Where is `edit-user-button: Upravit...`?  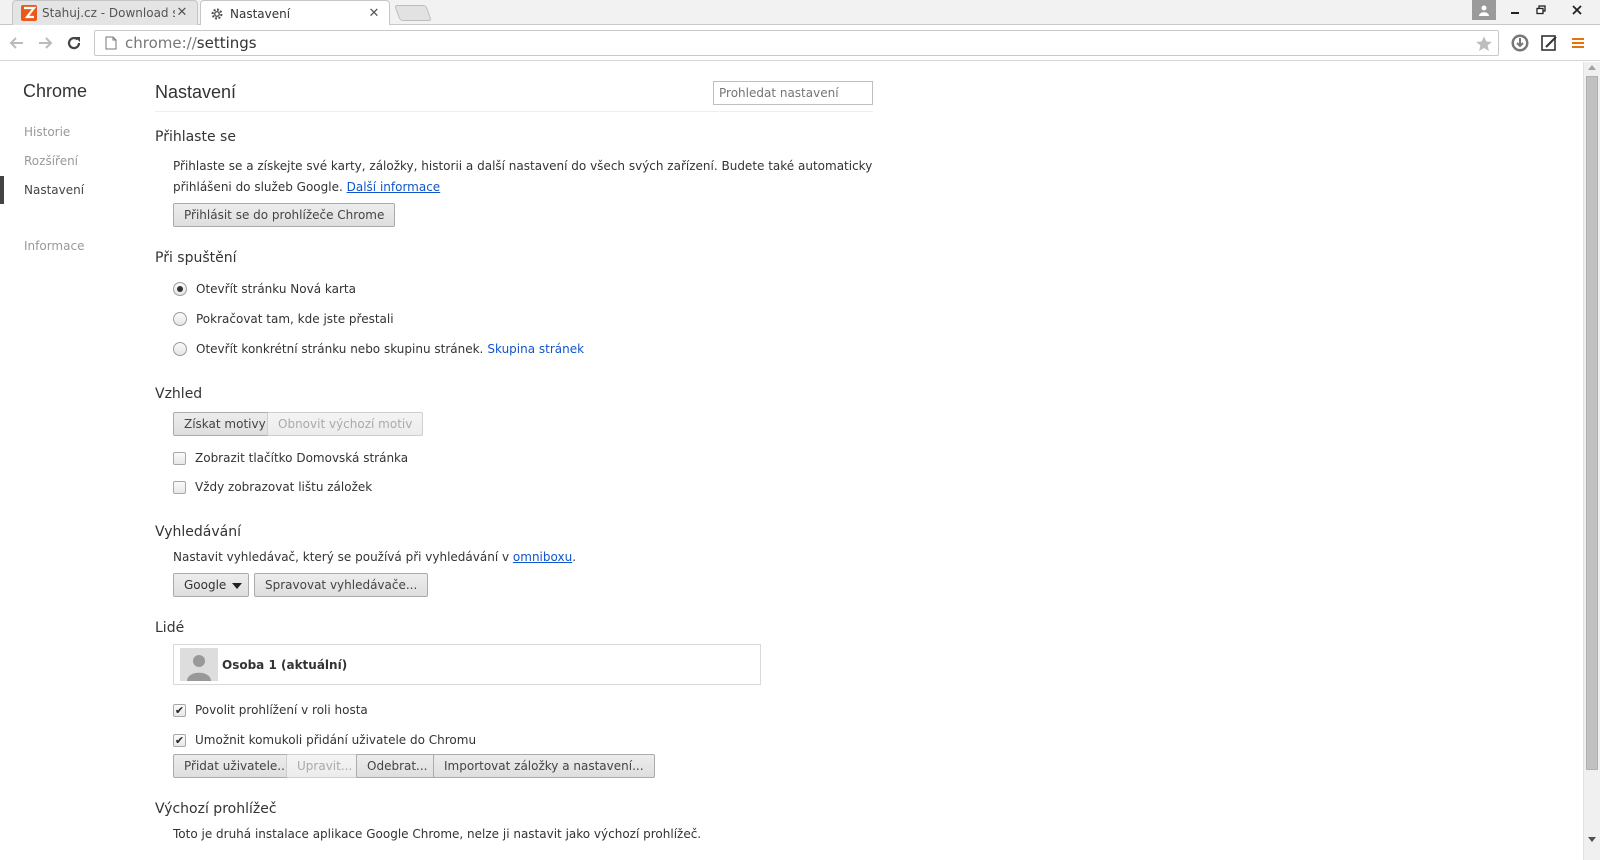
edit-user-button: Upravit... is located at coordinates (325, 766).